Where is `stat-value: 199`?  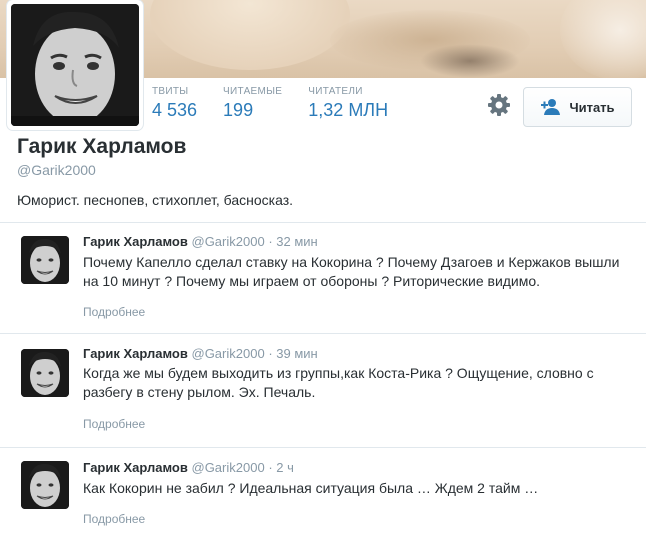
stat-value: 199 is located at coordinates (238, 110).